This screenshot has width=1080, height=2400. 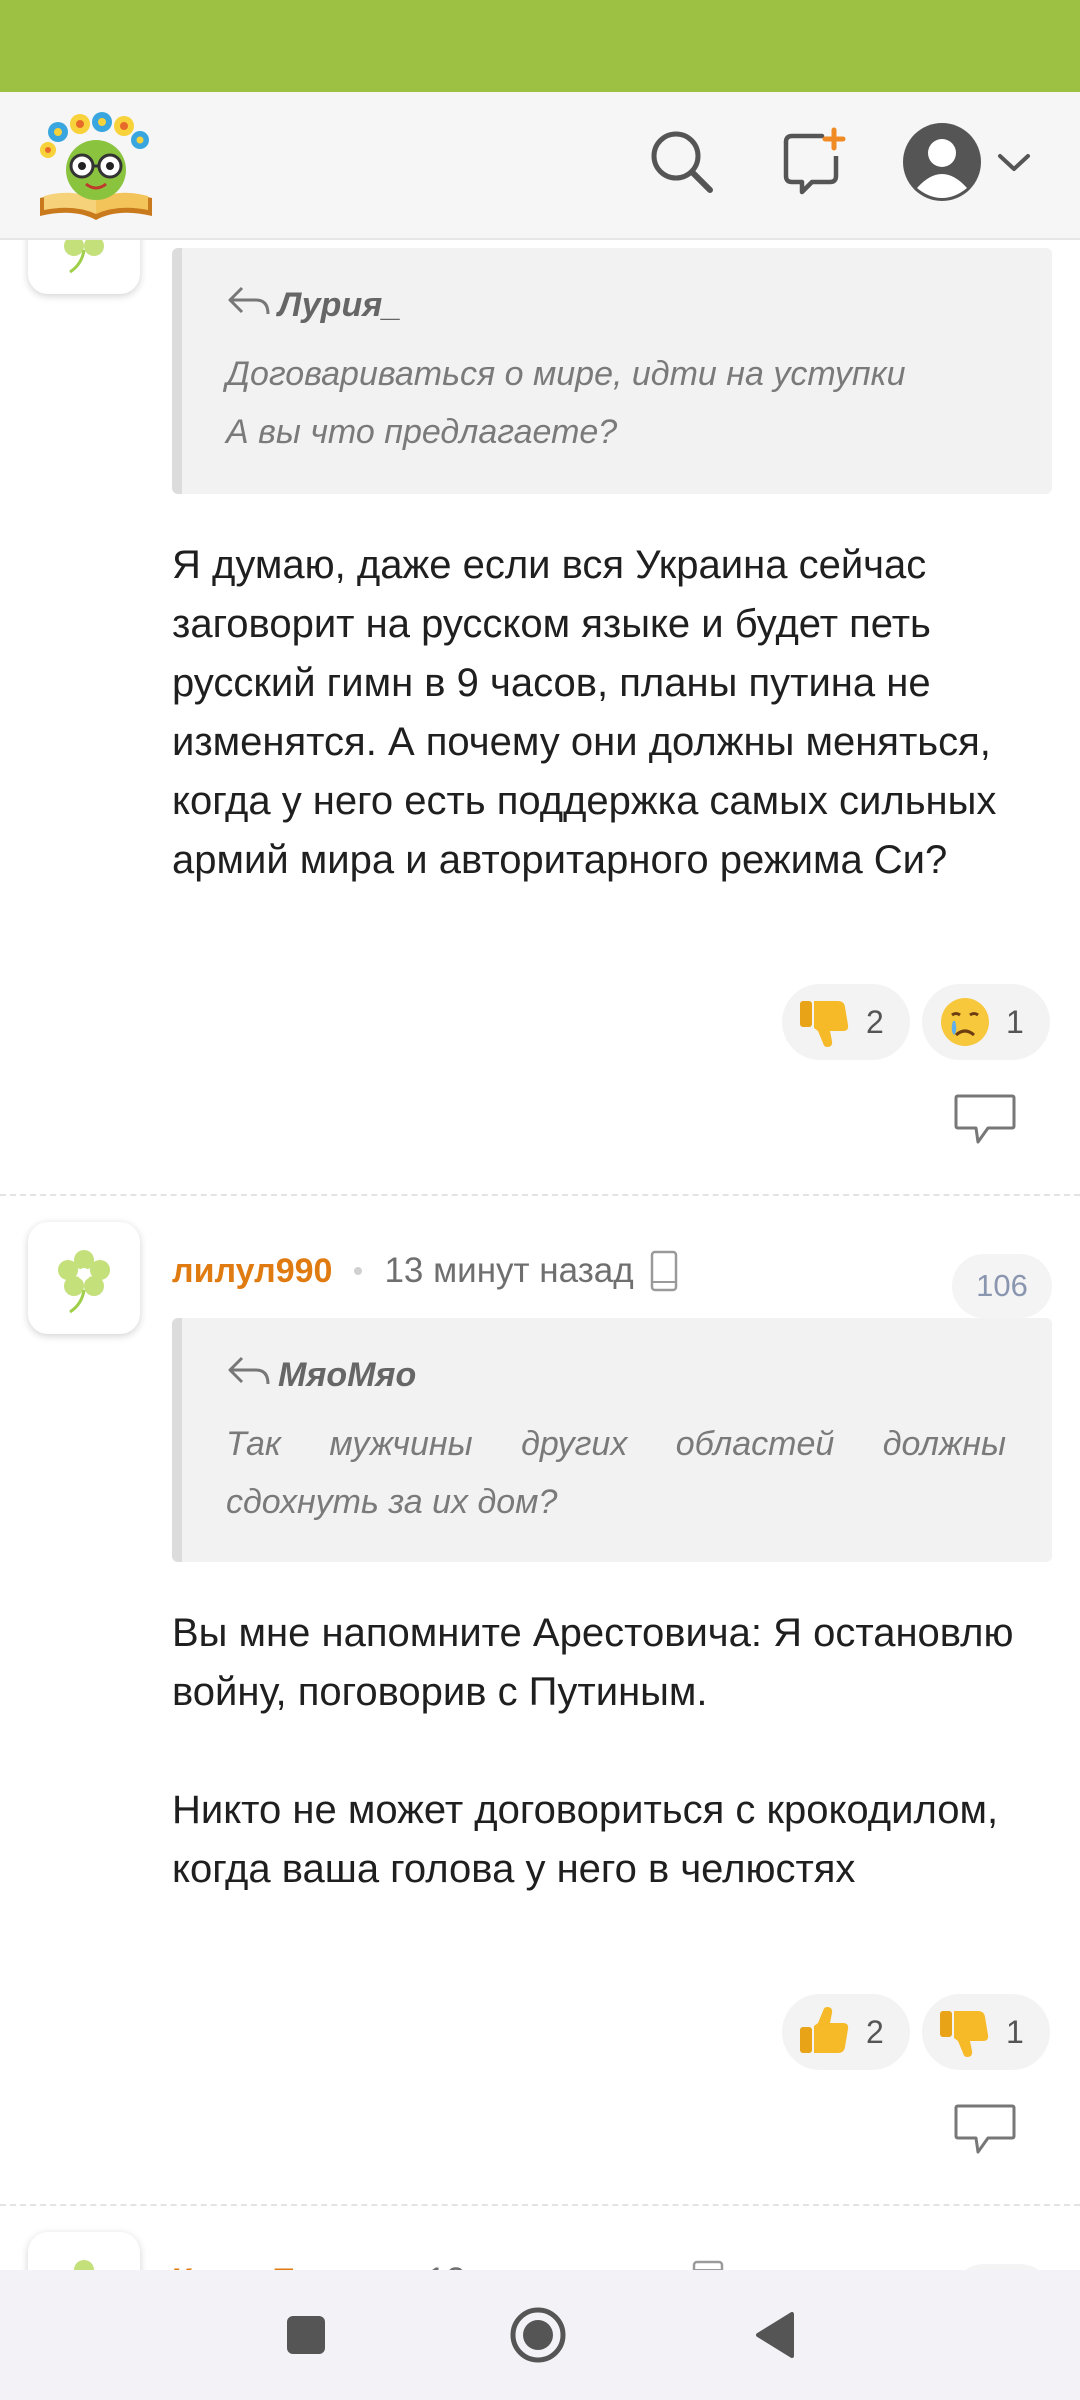 What do you see at coordinates (708, 2265) in the screenshot?
I see `tablet-device-icon` at bounding box center [708, 2265].